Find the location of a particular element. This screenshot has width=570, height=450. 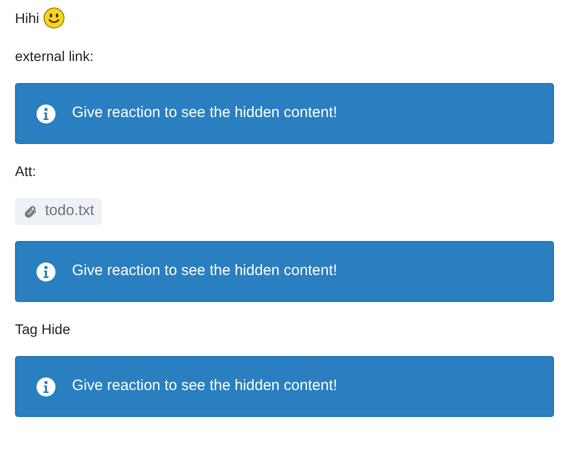

smiley-icon is located at coordinates (54, 18).